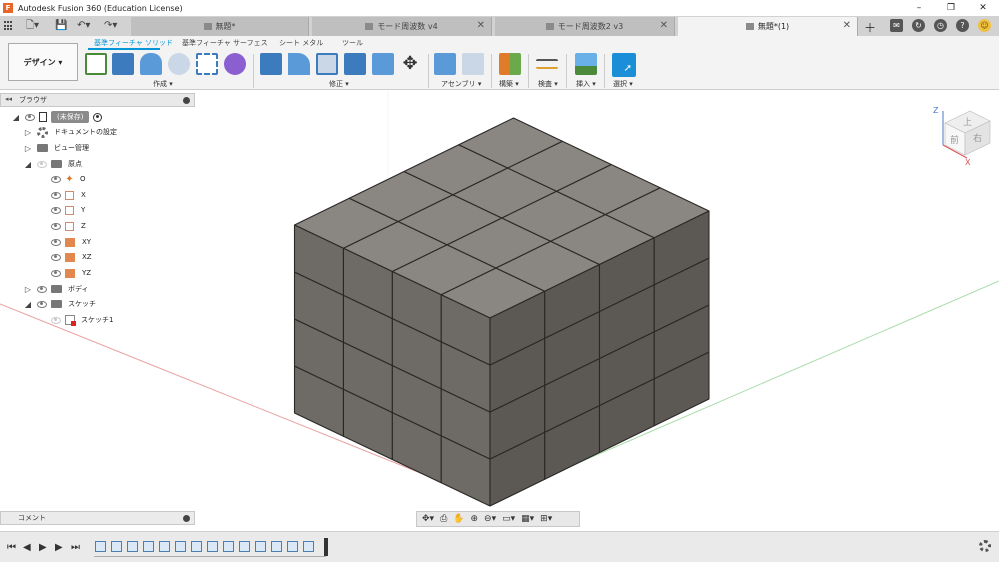 Image resolution: width=999 pixels, height=562 pixels. I want to click on play-icon: ▶, so click(43, 547).